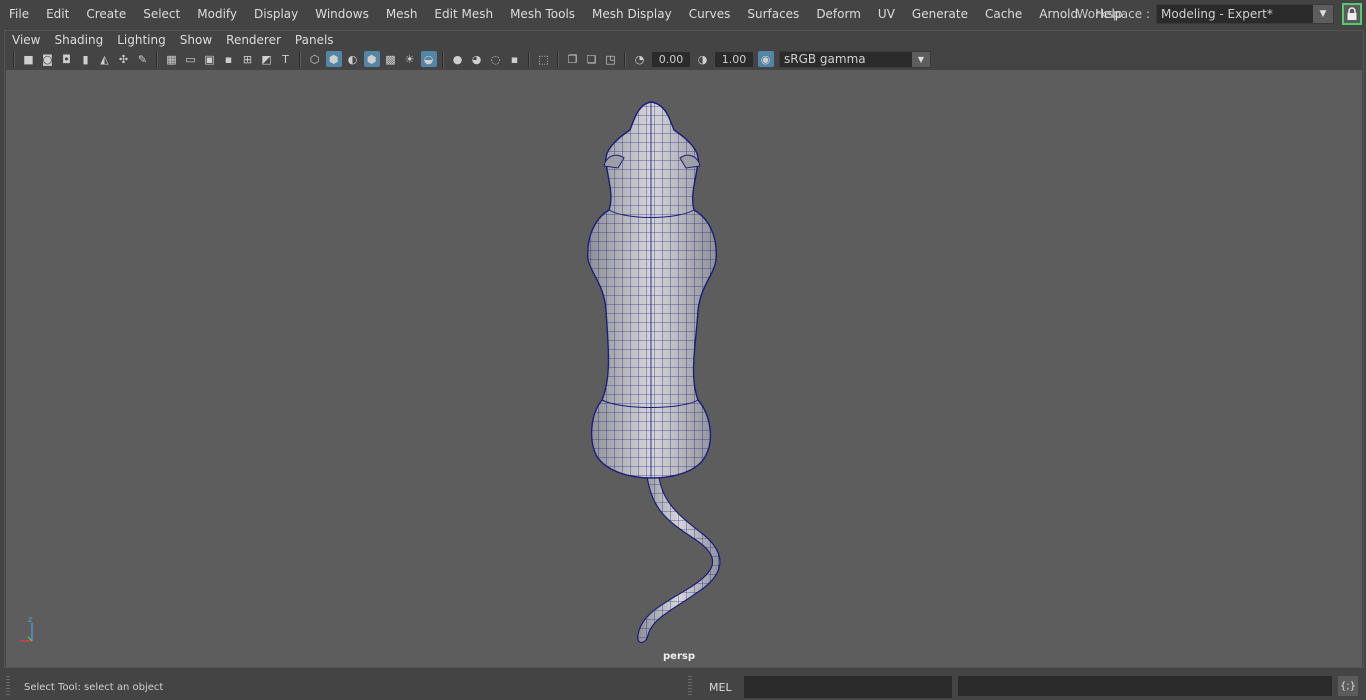 This screenshot has height=700, width=1366. Describe the element at coordinates (26, 628) in the screenshot. I see `axis-gizmo-icon: z` at that location.